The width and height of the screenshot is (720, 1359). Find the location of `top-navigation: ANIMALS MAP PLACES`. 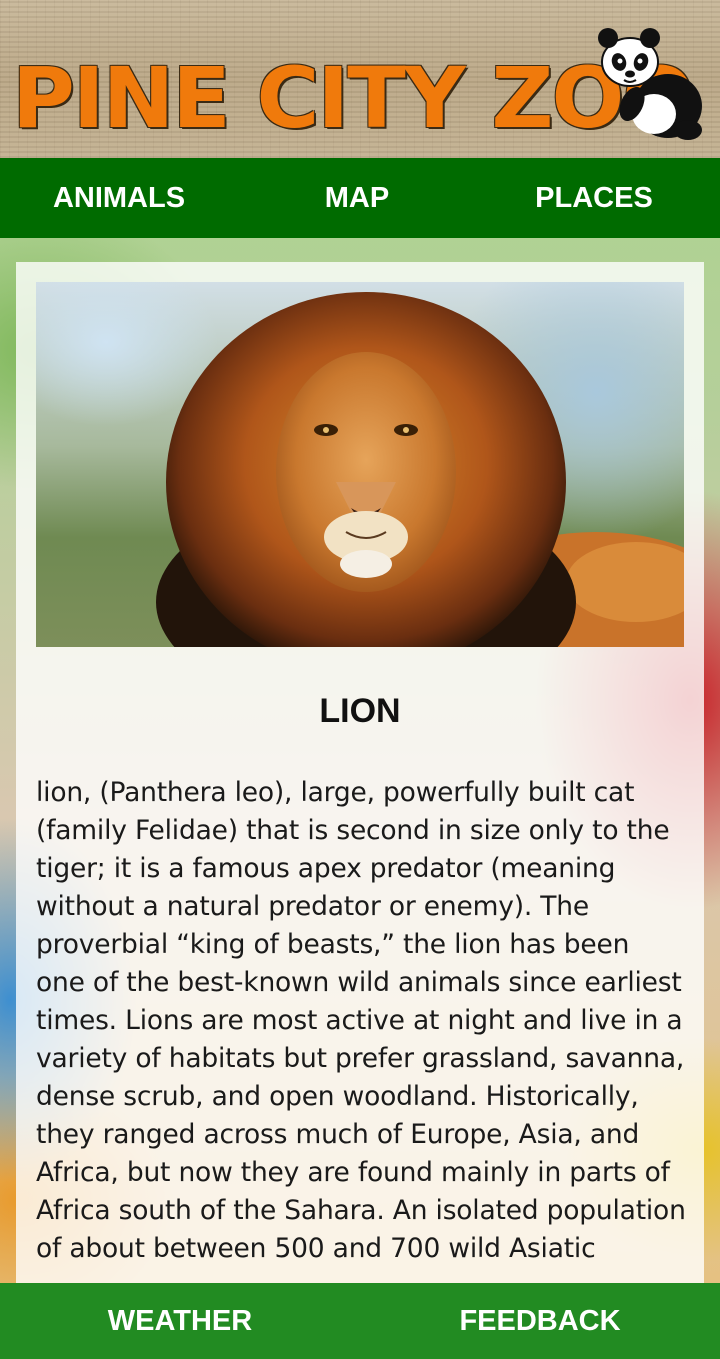

top-navigation: ANIMALS MAP PLACES is located at coordinates (360, 198).